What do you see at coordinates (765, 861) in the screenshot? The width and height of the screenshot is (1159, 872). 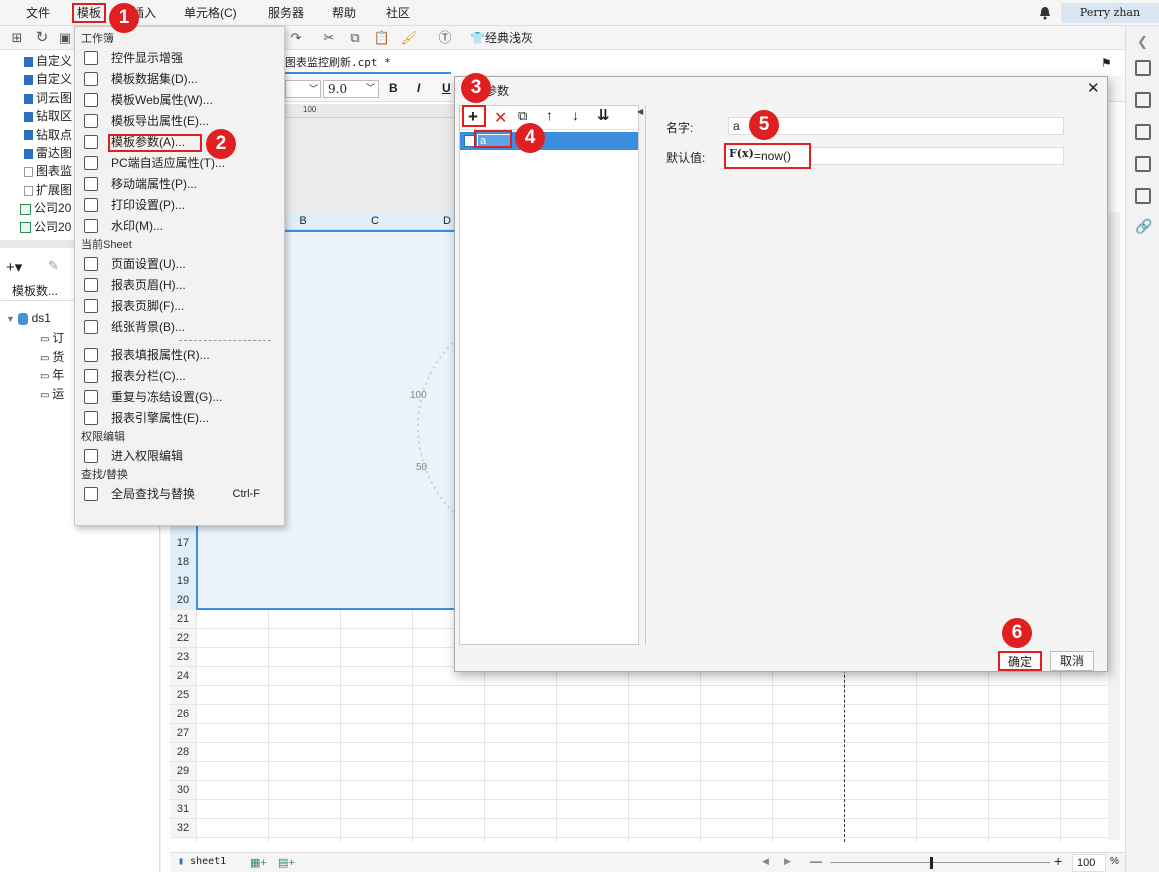 I see `scroll-left-icon: ◀` at bounding box center [765, 861].